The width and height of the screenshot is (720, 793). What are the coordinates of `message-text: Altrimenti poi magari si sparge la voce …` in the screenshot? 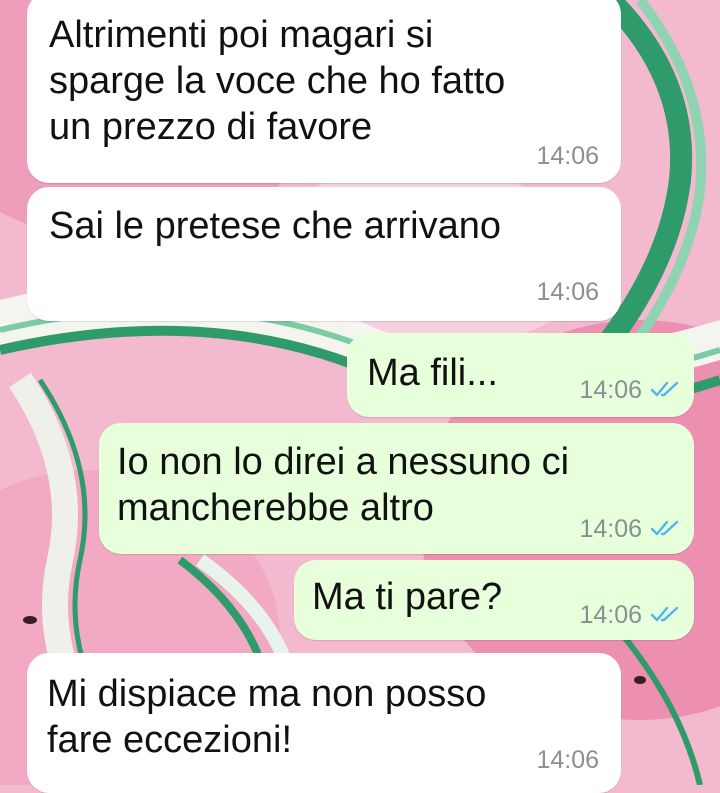 It's located at (277, 81).